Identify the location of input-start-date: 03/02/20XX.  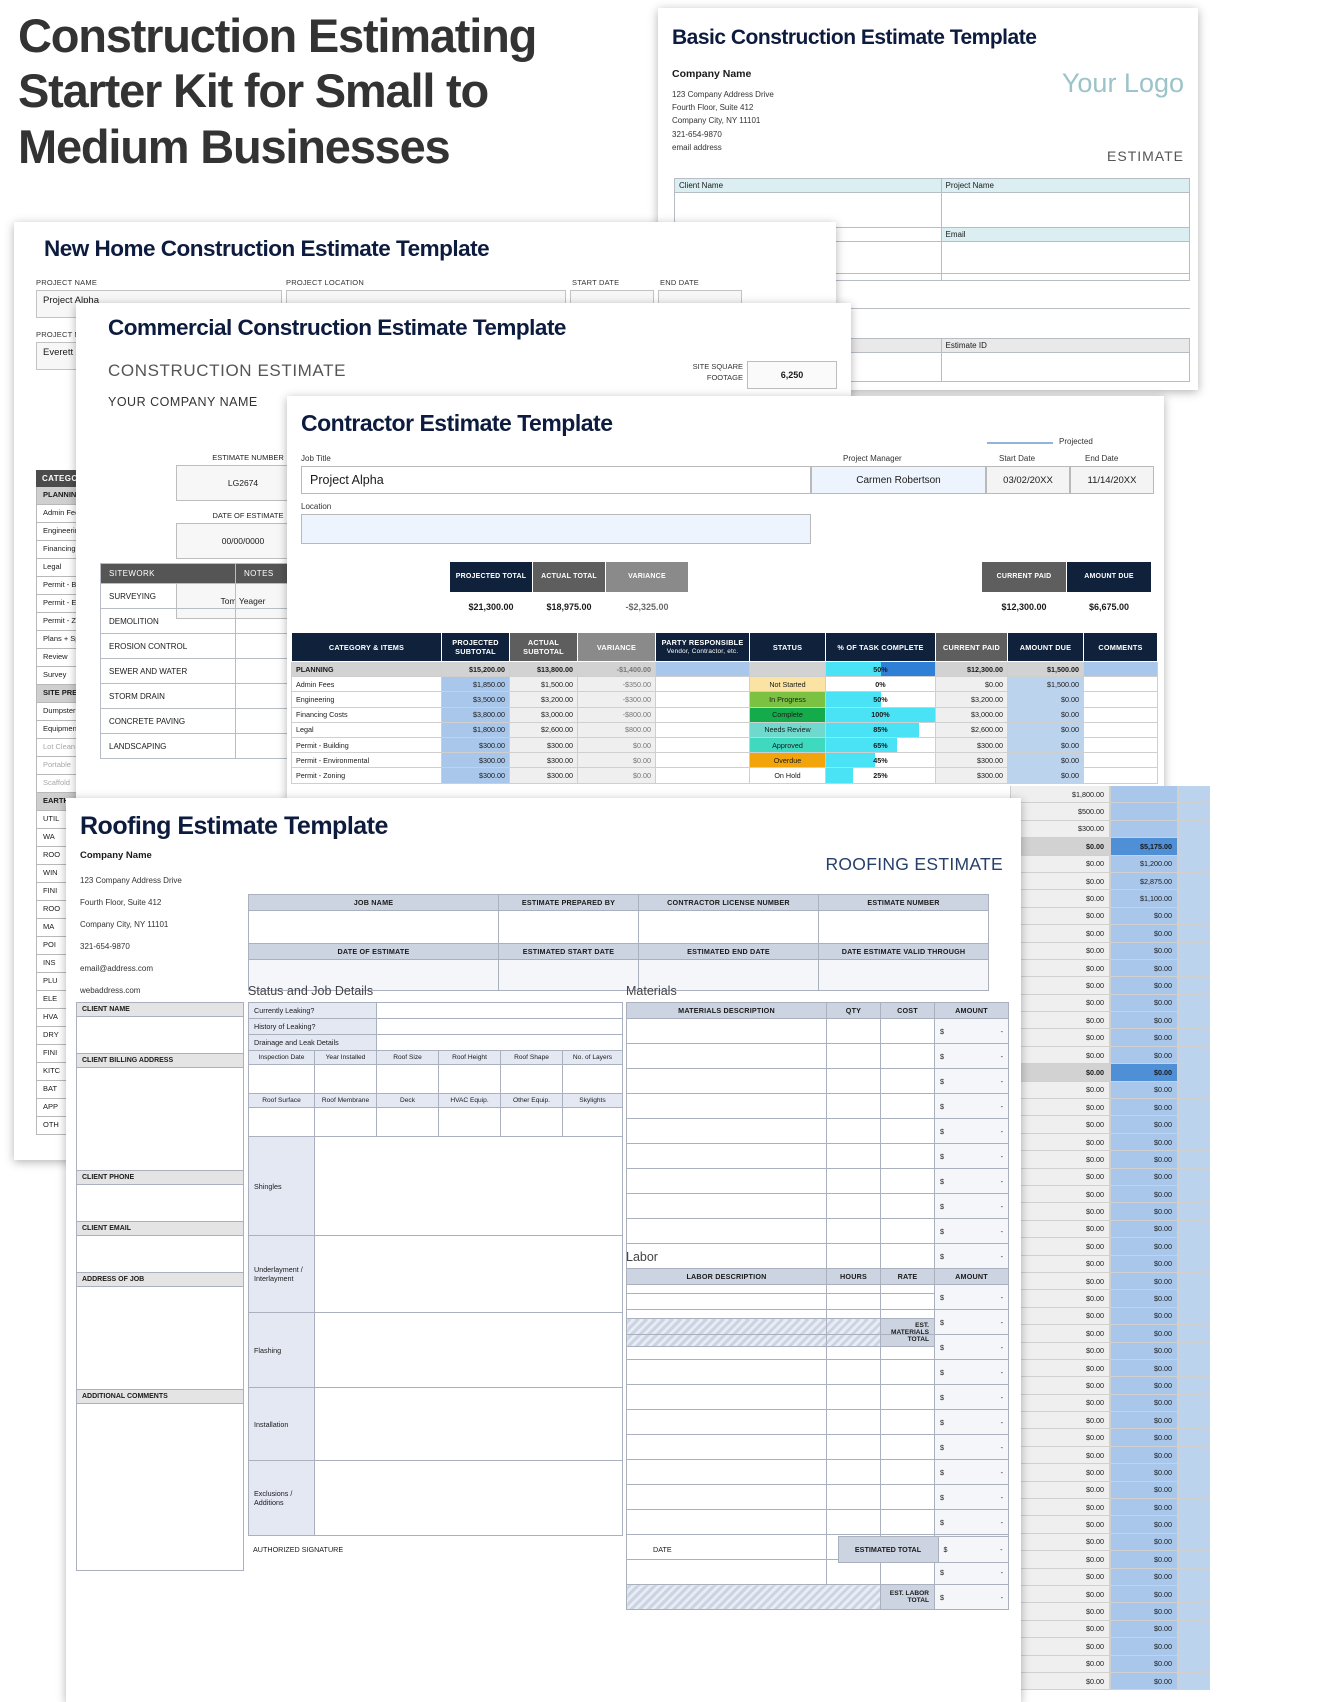
(1028, 480).